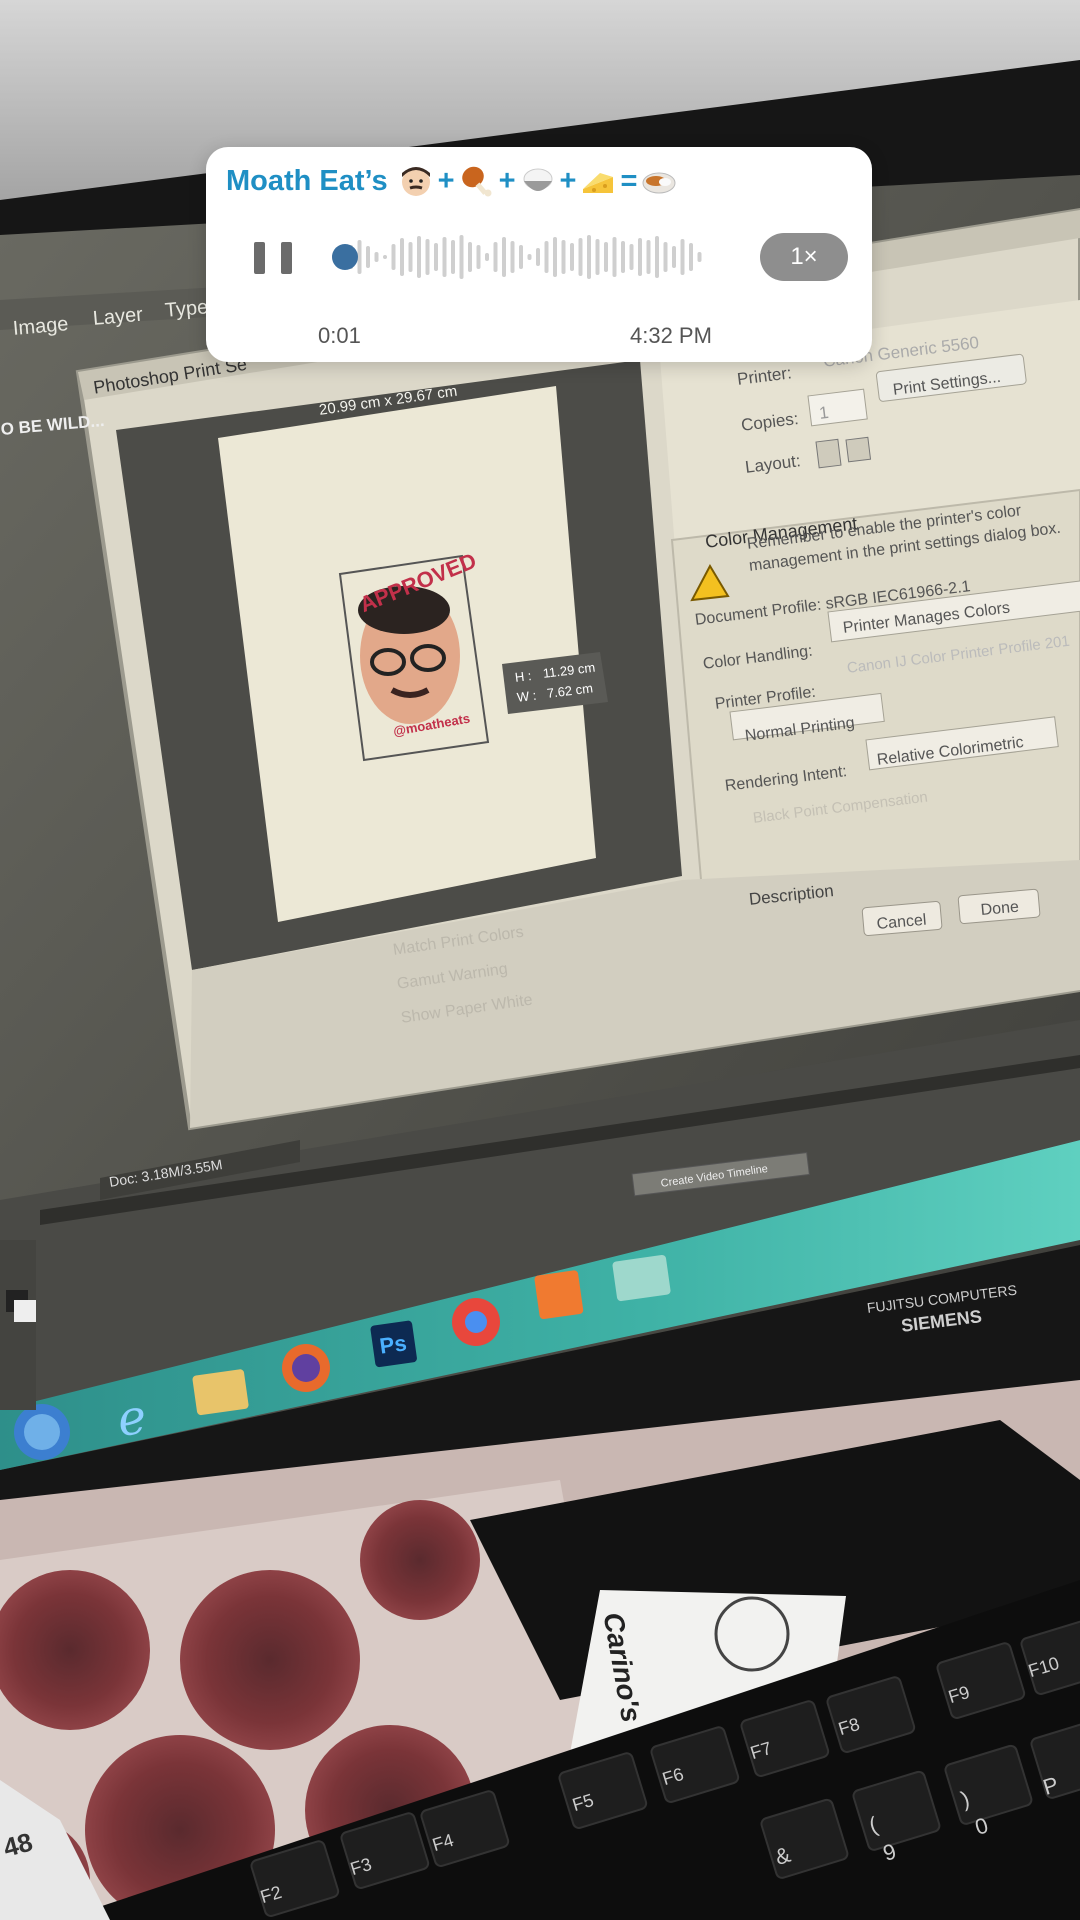 The image size is (1080, 1920). Describe the element at coordinates (259, 258) in the screenshot. I see `pause-bar-left` at that location.